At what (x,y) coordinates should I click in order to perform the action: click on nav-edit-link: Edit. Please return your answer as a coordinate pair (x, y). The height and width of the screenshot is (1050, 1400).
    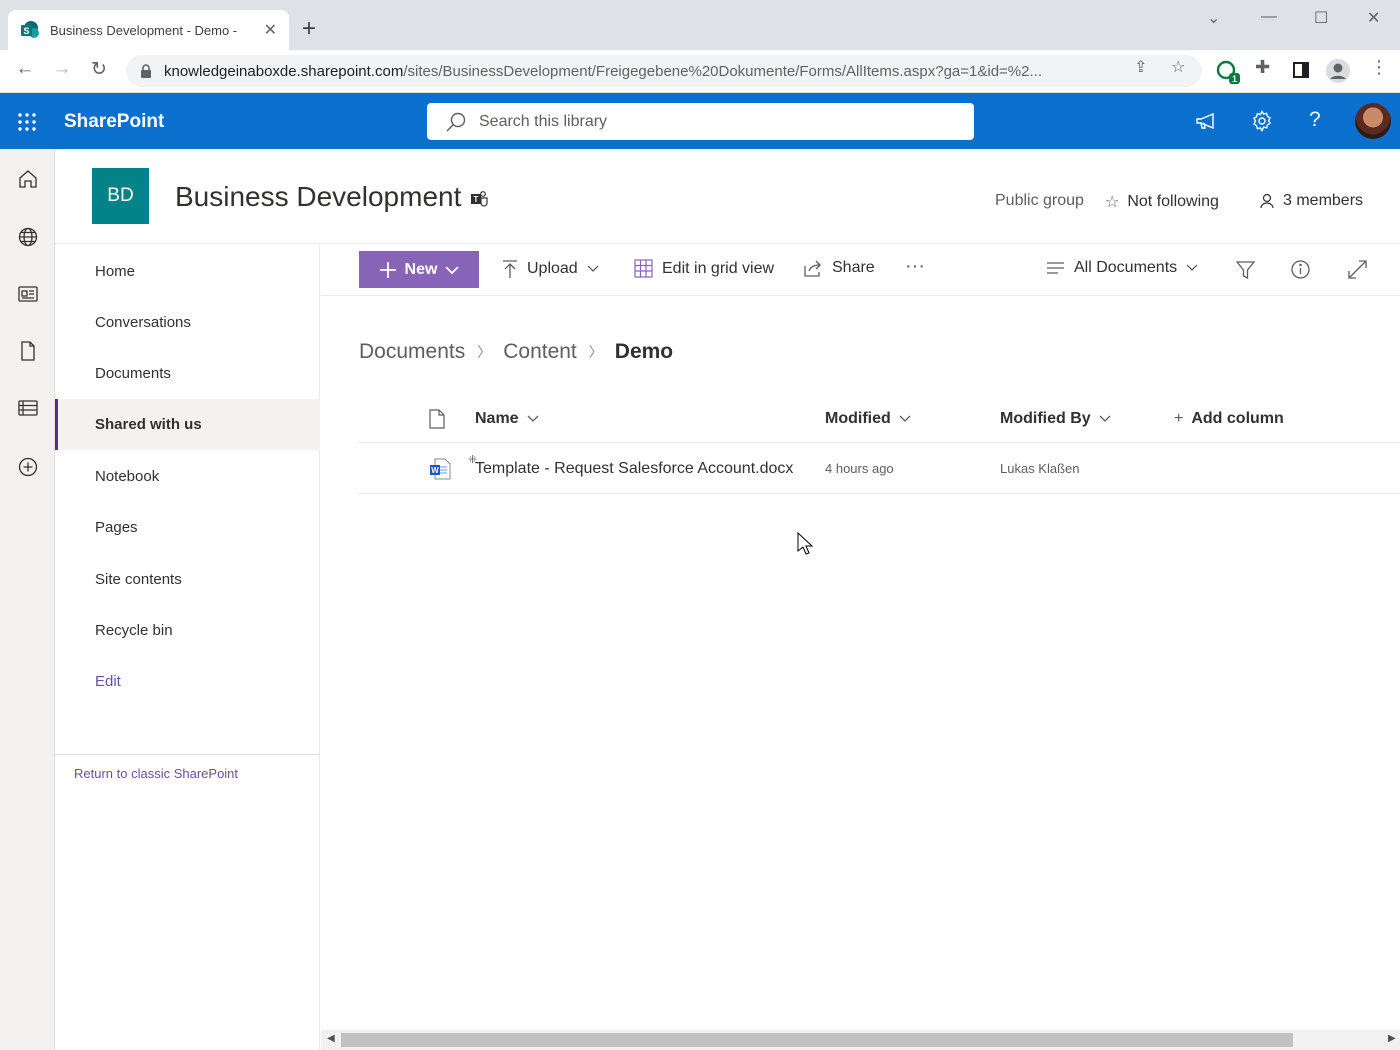
    Looking at the image, I should click on (187, 681).